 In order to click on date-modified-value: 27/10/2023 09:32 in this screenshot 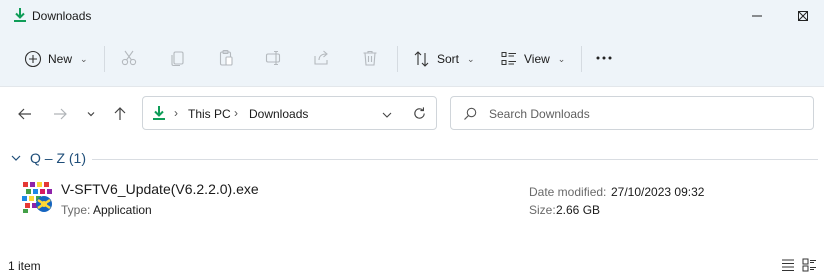, I will do `click(658, 192)`.